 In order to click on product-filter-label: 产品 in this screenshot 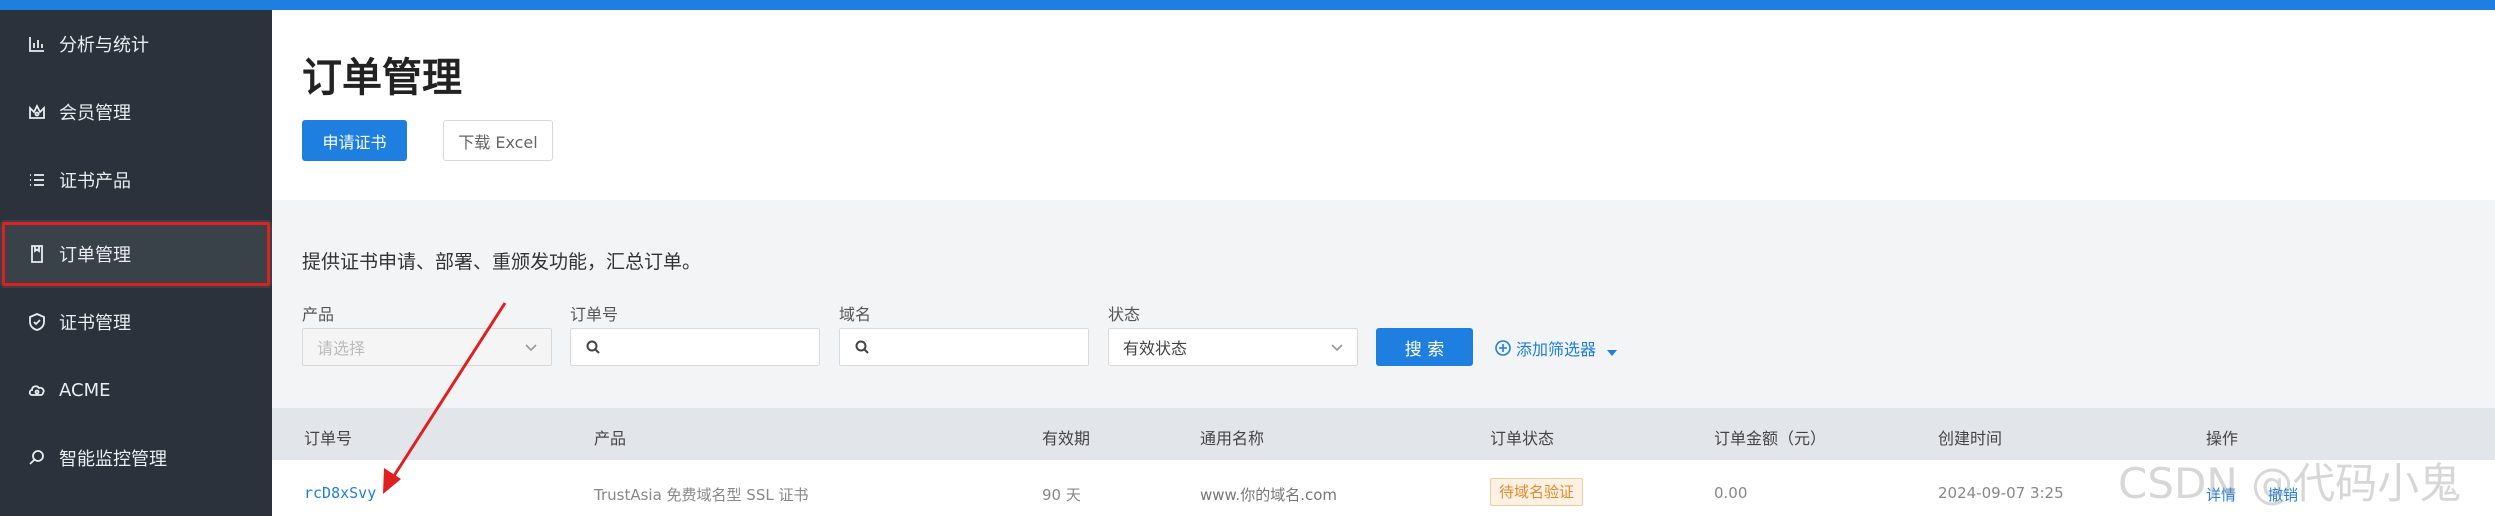, I will do `click(318, 314)`.